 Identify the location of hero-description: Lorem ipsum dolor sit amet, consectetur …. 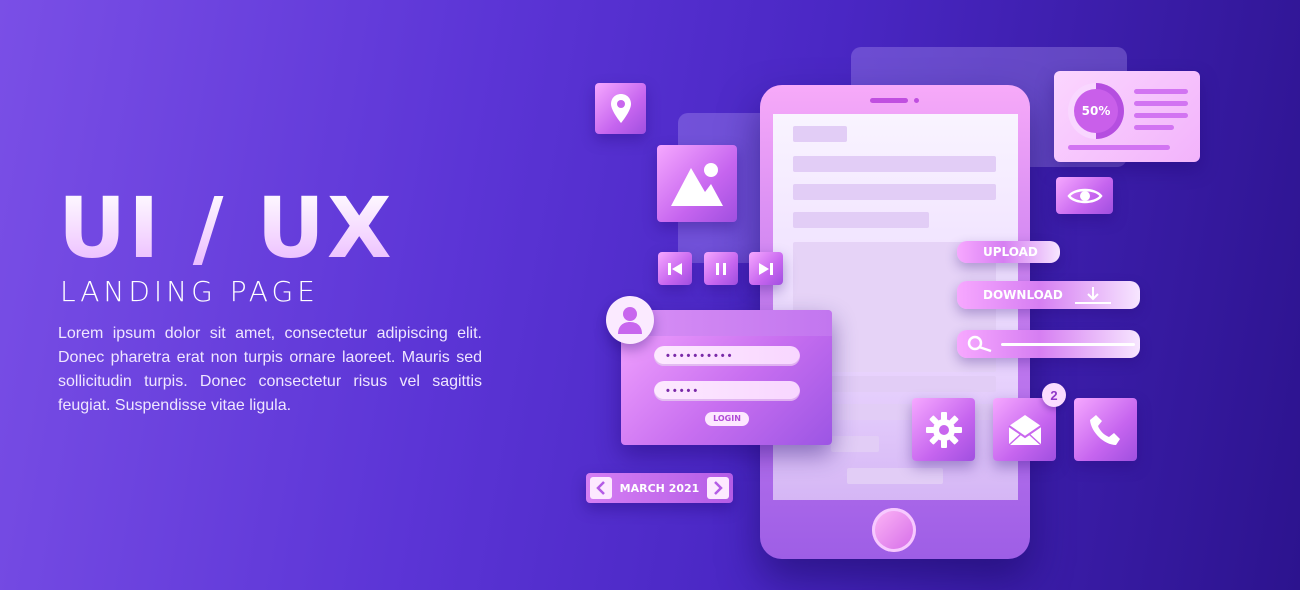
(270, 369).